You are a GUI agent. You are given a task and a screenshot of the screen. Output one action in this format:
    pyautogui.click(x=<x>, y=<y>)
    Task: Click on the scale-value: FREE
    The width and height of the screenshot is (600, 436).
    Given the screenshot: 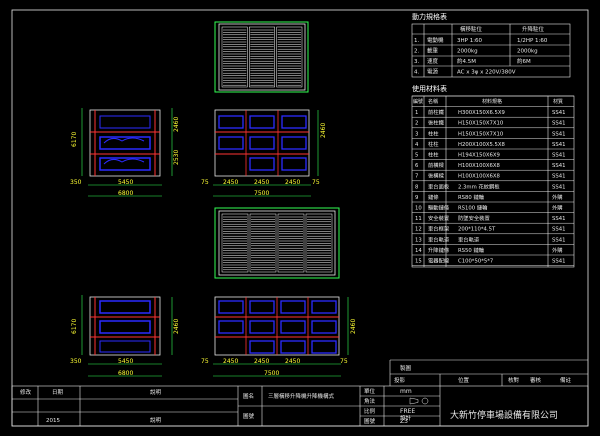 What is the action you would take?
    pyautogui.click(x=407, y=411)
    